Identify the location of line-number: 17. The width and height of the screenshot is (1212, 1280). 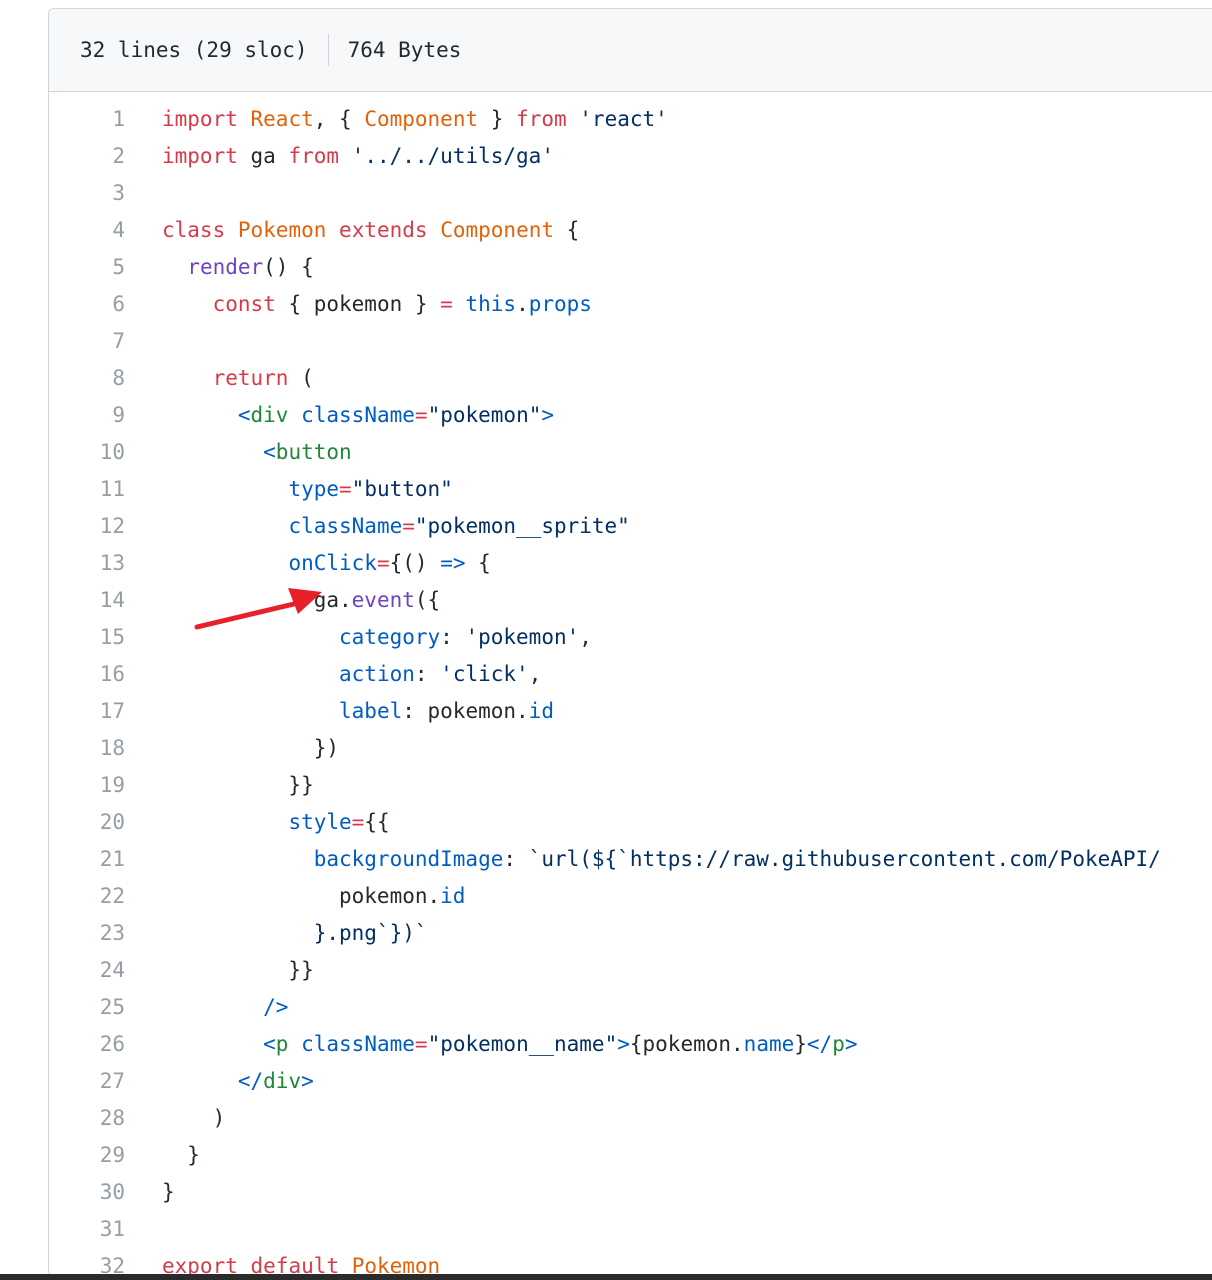
(87, 711).